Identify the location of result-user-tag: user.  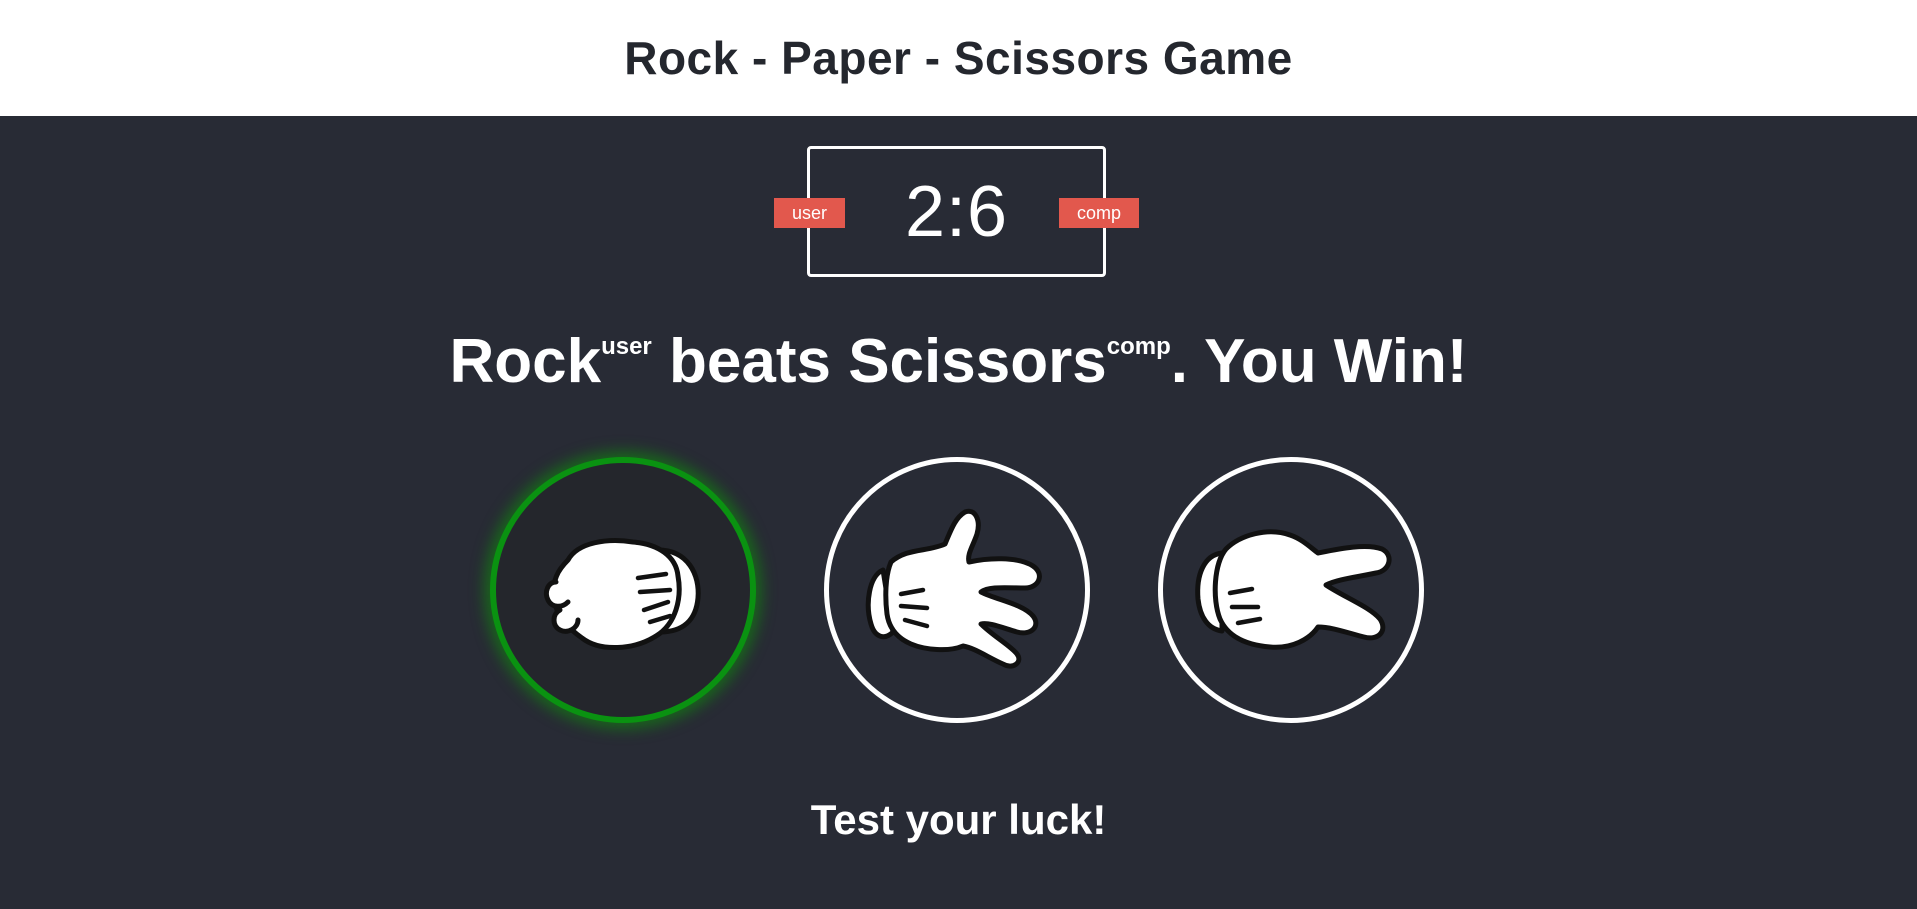
(626, 346).